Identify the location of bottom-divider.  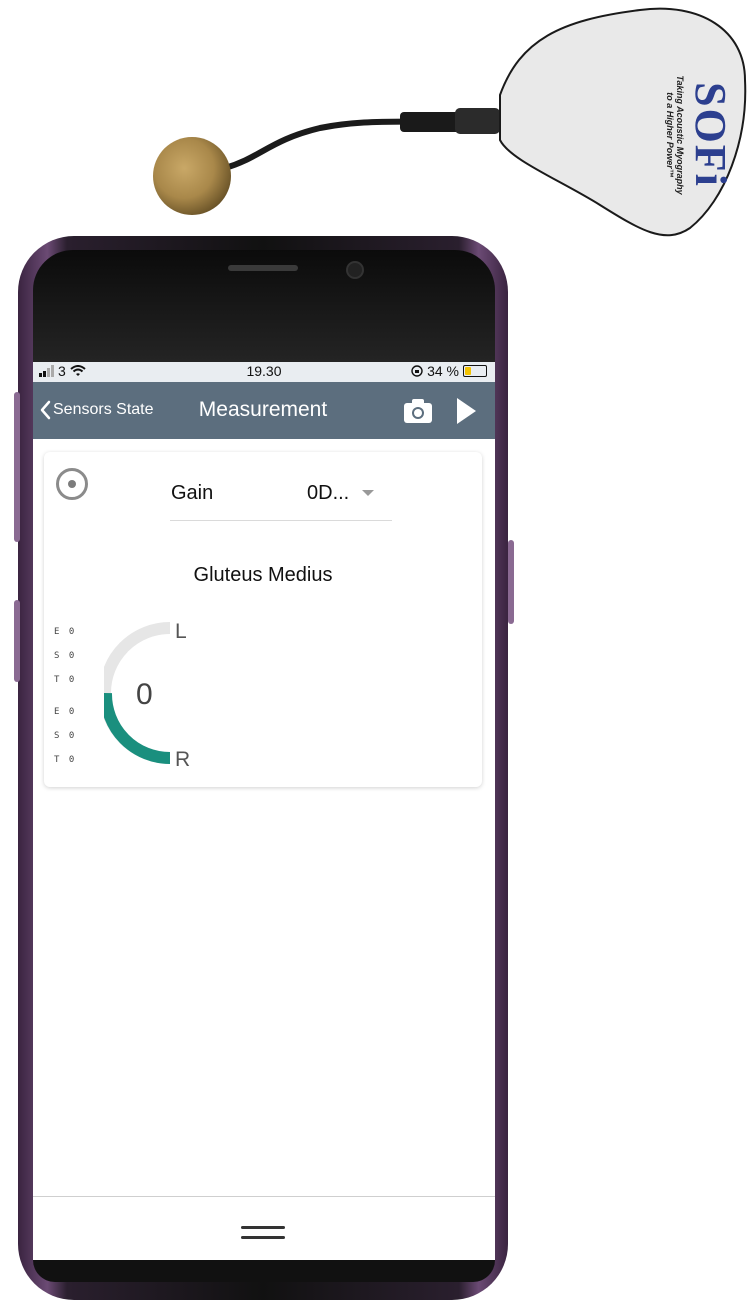
(264, 1196).